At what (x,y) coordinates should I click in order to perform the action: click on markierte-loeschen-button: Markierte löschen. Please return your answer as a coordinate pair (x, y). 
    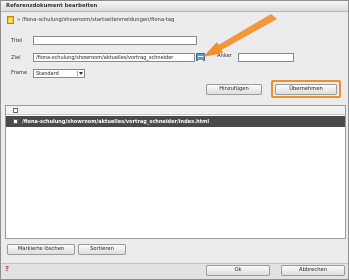
    Looking at the image, I should click on (41, 249).